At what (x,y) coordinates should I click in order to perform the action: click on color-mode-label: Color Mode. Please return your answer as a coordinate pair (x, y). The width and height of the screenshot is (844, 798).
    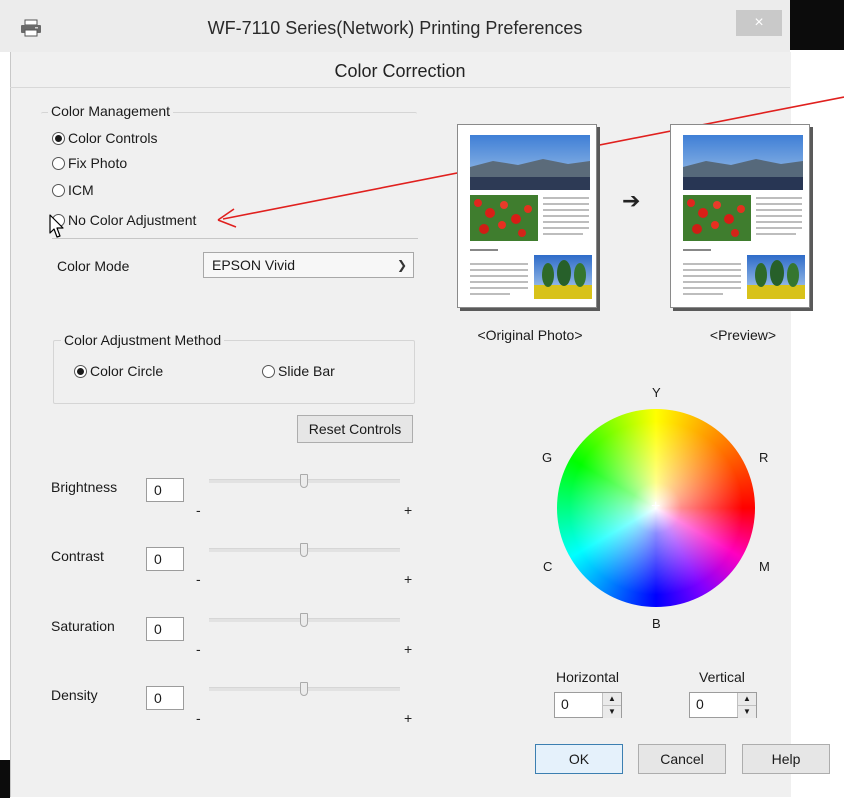
    Looking at the image, I should click on (93, 266).